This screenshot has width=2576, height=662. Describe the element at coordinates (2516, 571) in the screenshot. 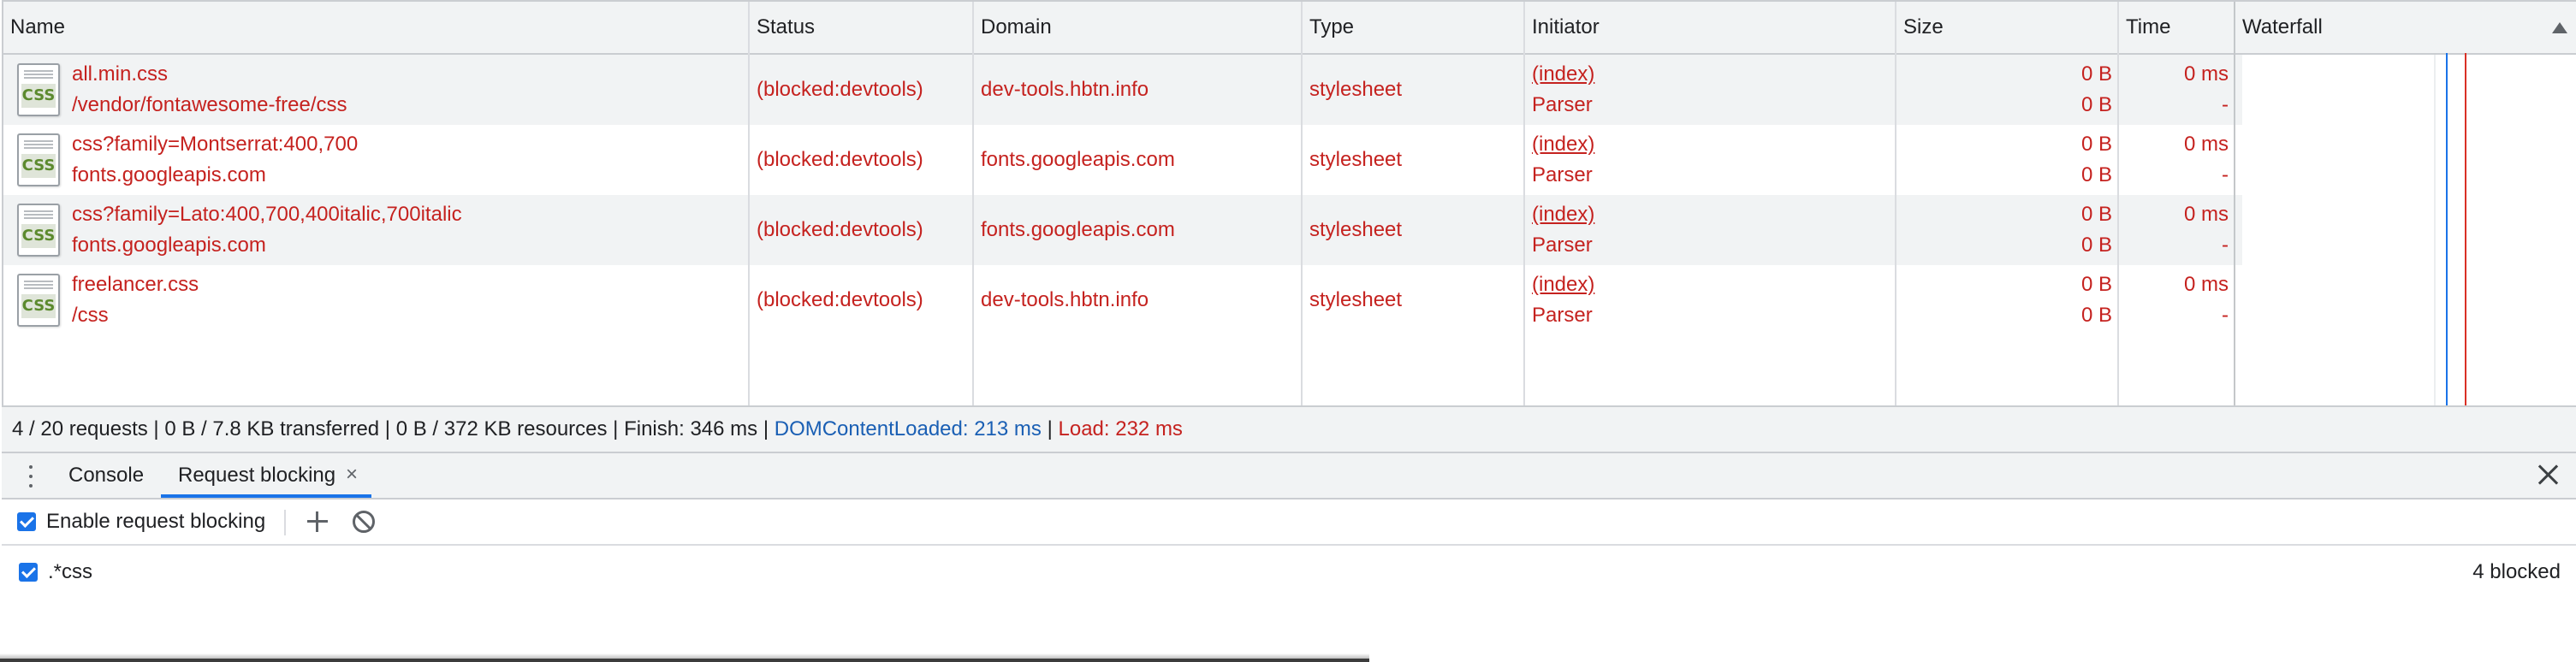

I see `pattern-blocked-count: 4 blocked` at that location.